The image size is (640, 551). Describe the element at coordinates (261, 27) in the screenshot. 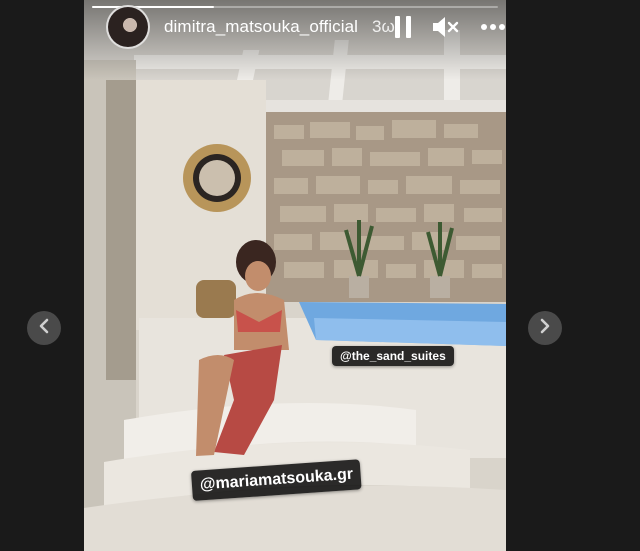

I see `username: dimitra_matsouka_official` at that location.